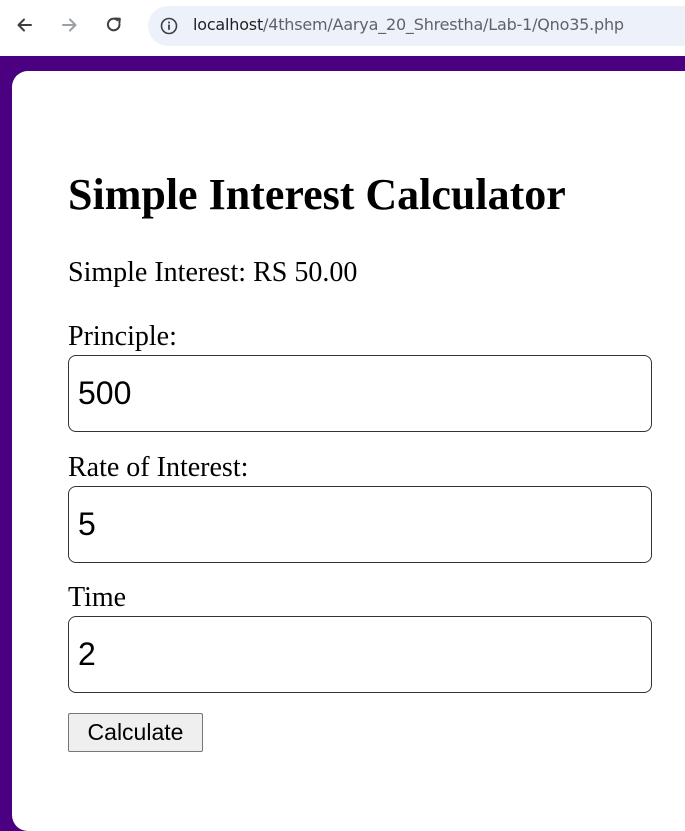 The width and height of the screenshot is (685, 831). I want to click on principle-label: Principle:, so click(122, 336).